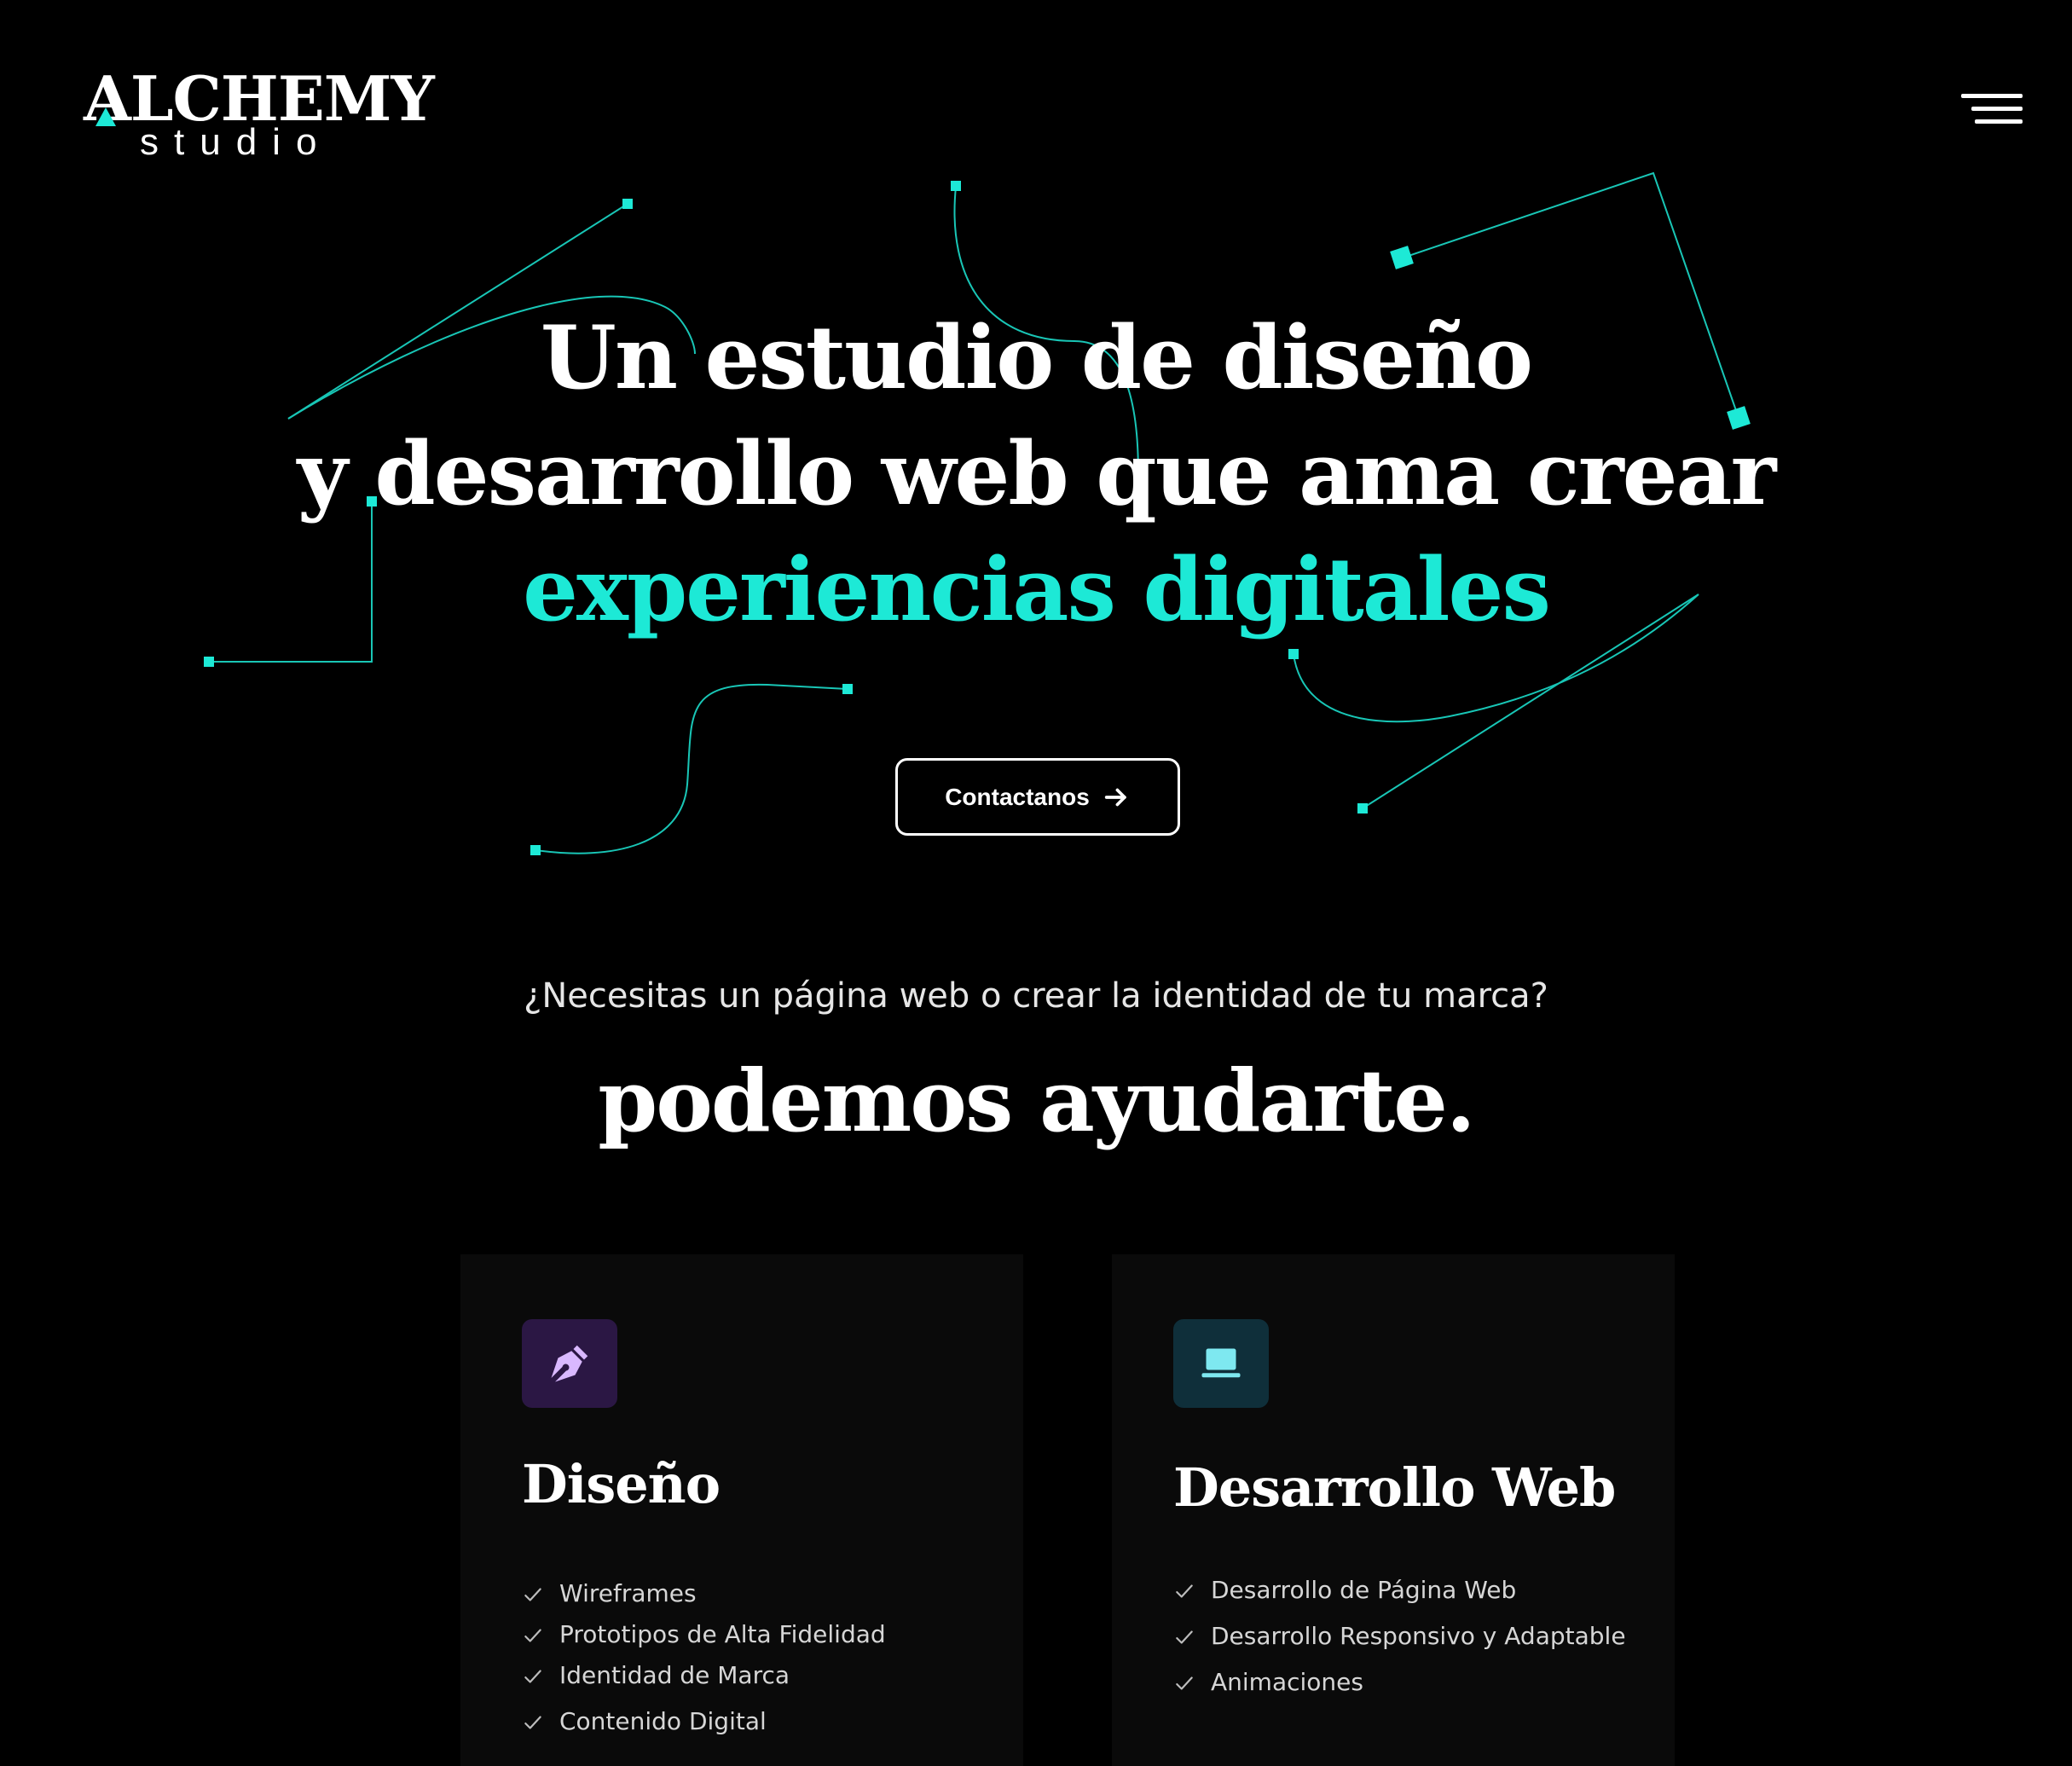 Image resolution: width=2072 pixels, height=1766 pixels. I want to click on feature-item: Desarrollo de Página Web, so click(1399, 1598).